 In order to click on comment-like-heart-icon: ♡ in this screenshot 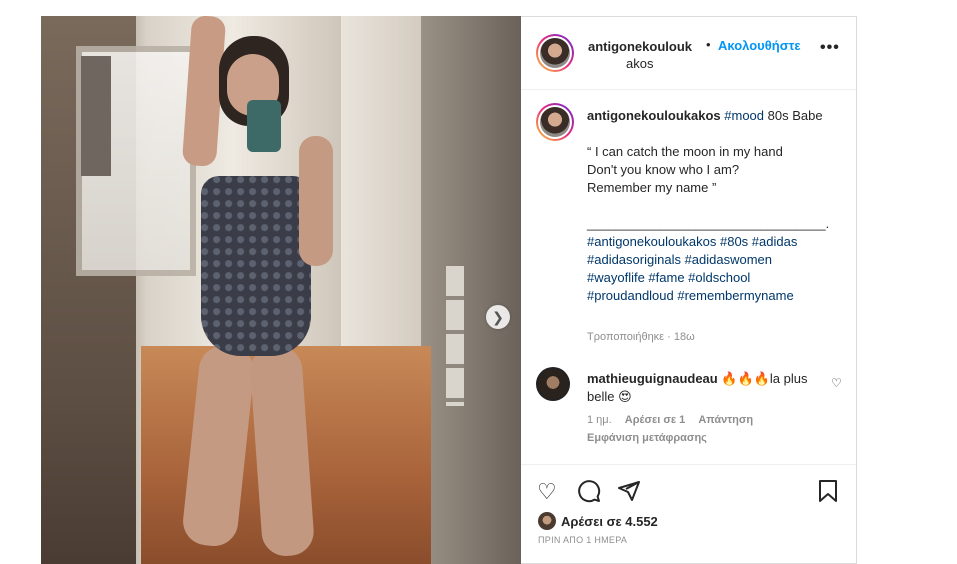, I will do `click(836, 383)`.